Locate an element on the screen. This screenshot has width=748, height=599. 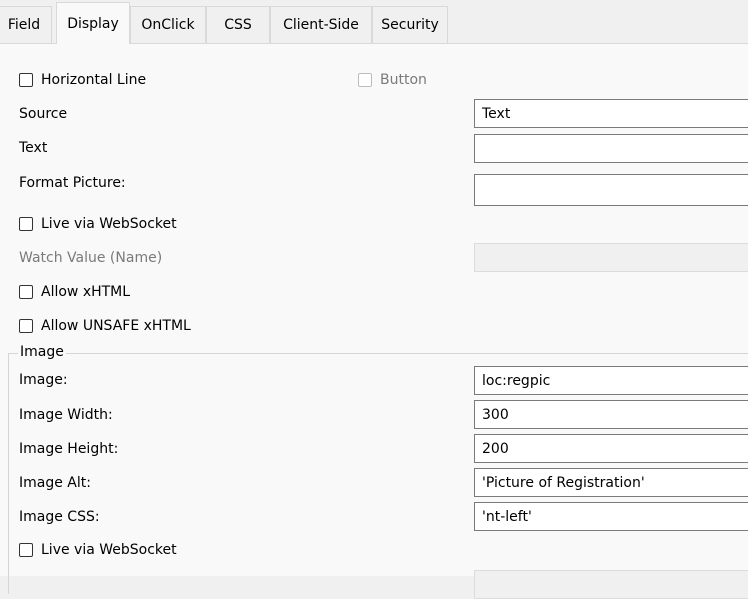
tab-onclick: OnClick is located at coordinates (168, 24).